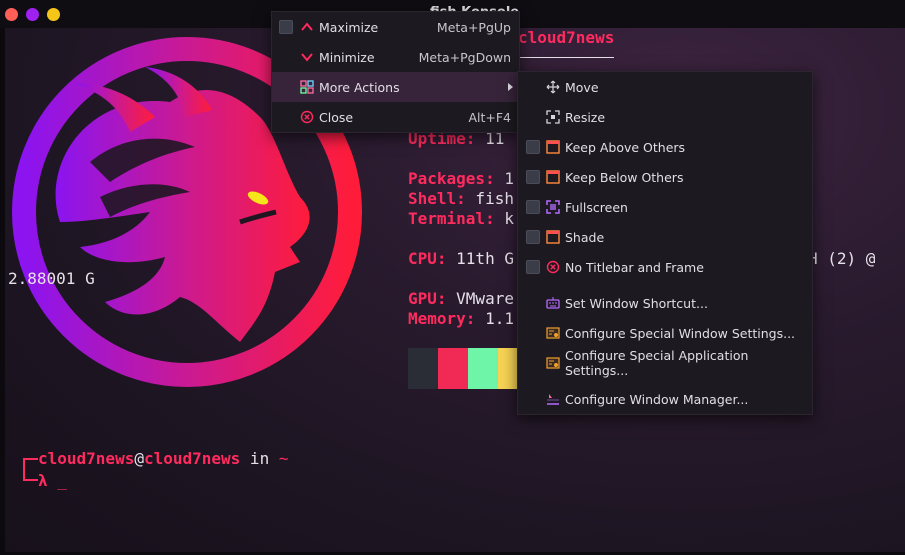 The width and height of the screenshot is (905, 555). What do you see at coordinates (585, 117) in the screenshot?
I see `menu-item-label: Resize` at bounding box center [585, 117].